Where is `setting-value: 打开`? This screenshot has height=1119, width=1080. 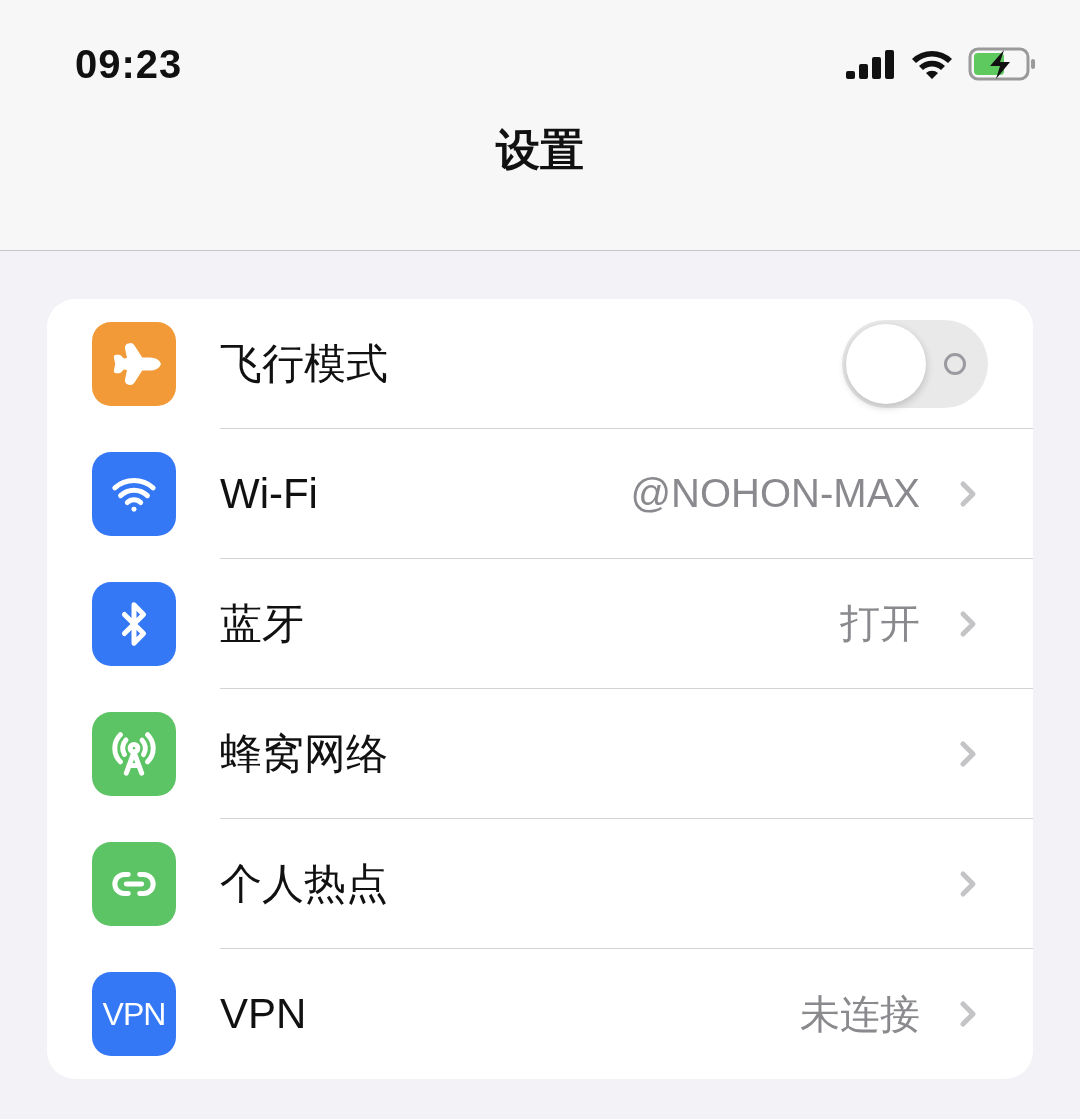
setting-value: 打开 is located at coordinates (880, 623).